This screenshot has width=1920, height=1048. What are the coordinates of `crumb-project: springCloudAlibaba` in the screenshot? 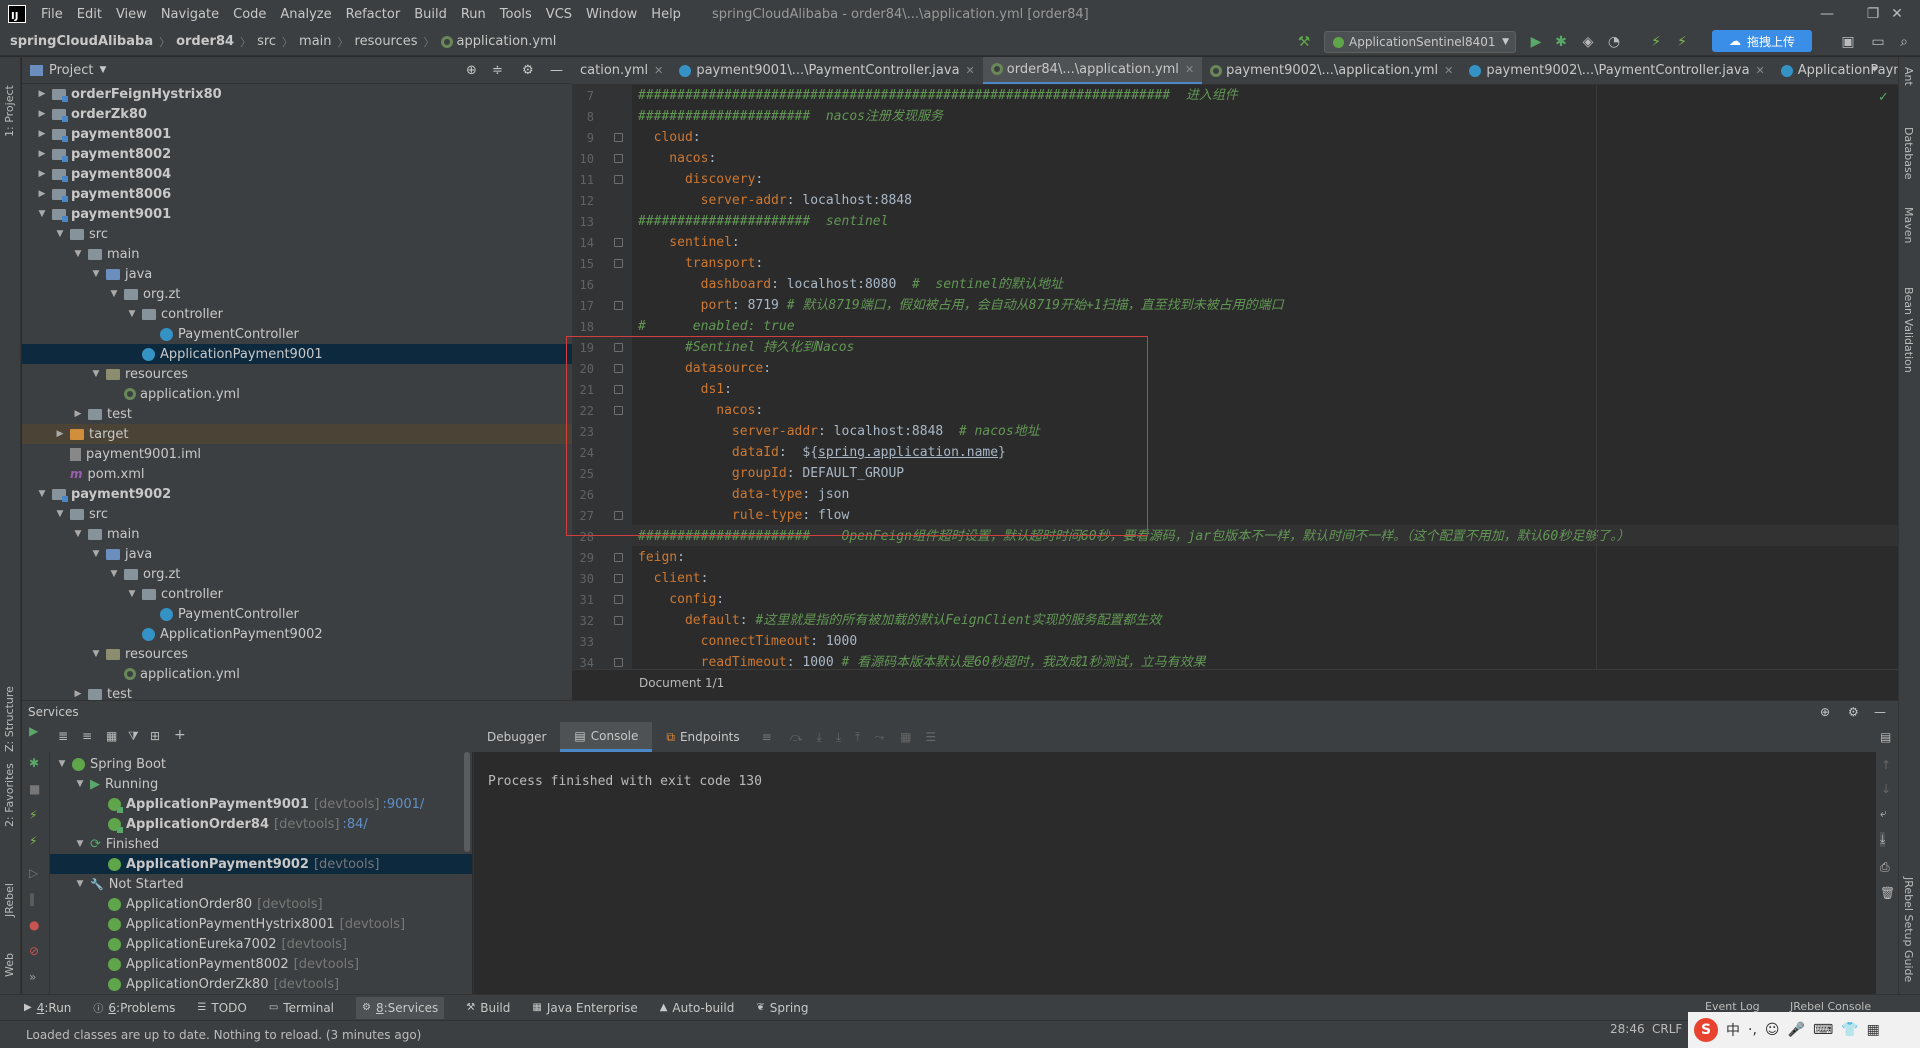 It's located at (81, 41).